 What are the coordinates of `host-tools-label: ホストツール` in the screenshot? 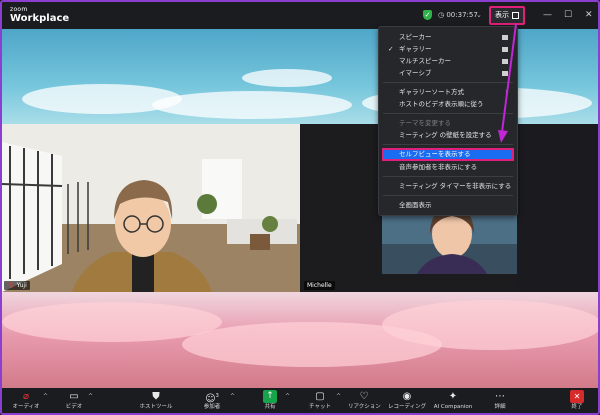 It's located at (156, 407).